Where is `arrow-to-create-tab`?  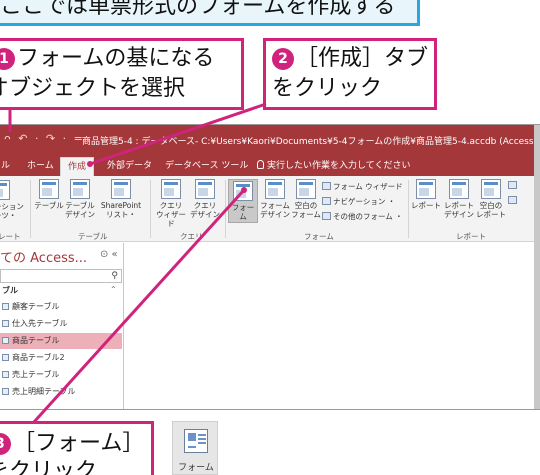
arrow-to-create-tab is located at coordinates (178, 134).